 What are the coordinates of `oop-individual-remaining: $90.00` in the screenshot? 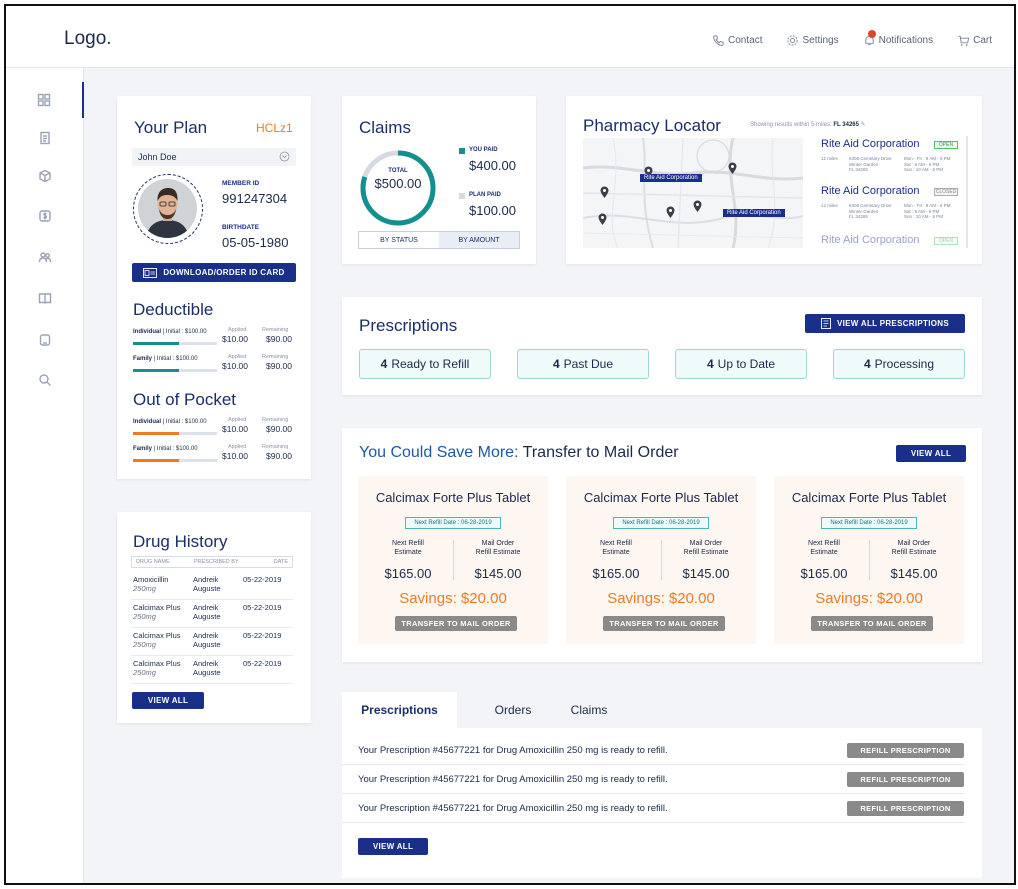 It's located at (279, 429).